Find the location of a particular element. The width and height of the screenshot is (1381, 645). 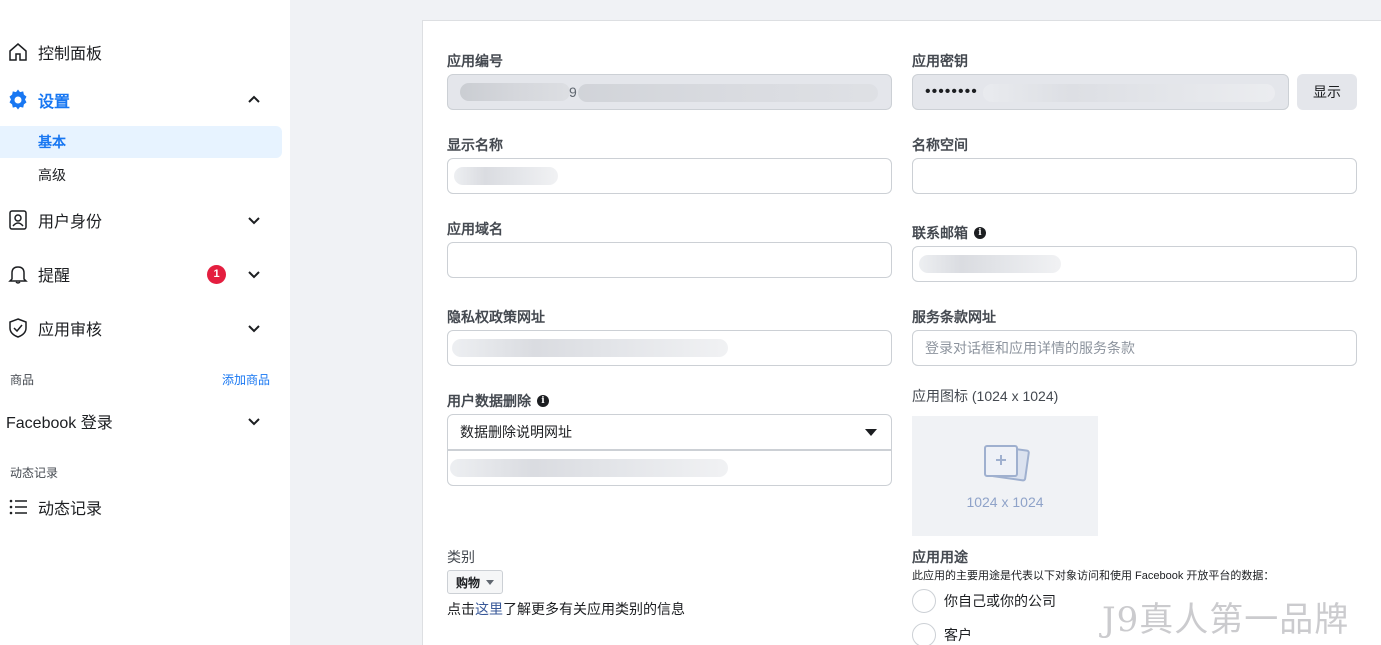

sidebar-item-label: 应用审核 is located at coordinates (70, 330).